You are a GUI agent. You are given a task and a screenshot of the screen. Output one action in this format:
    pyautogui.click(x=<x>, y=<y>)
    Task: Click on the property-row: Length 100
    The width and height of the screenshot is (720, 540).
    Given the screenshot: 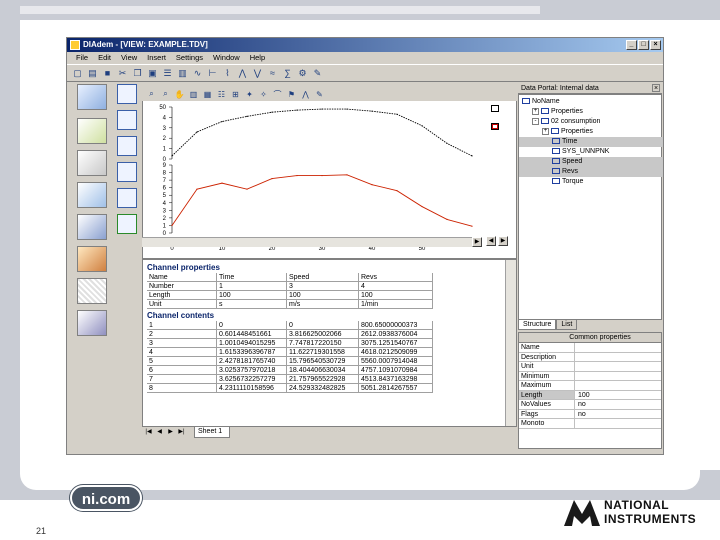 What is the action you would take?
    pyautogui.click(x=590, y=395)
    